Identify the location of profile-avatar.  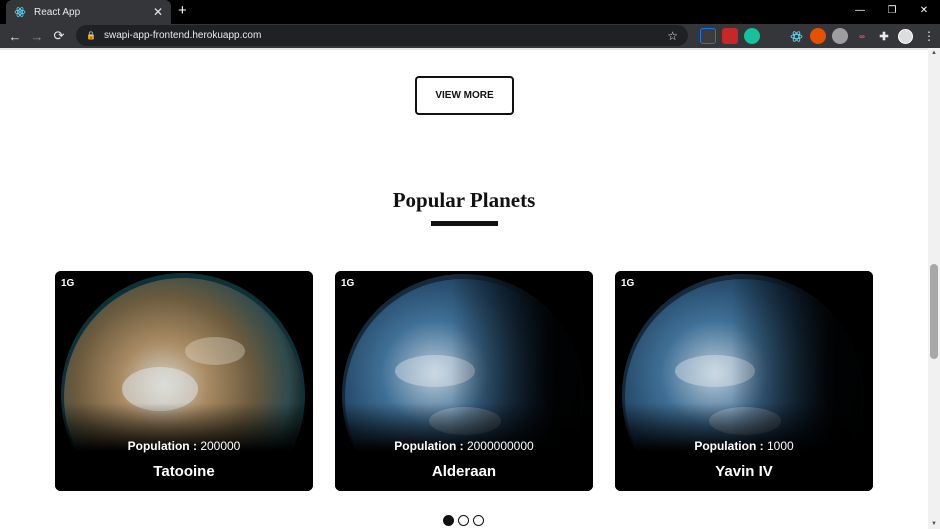
(905, 36).